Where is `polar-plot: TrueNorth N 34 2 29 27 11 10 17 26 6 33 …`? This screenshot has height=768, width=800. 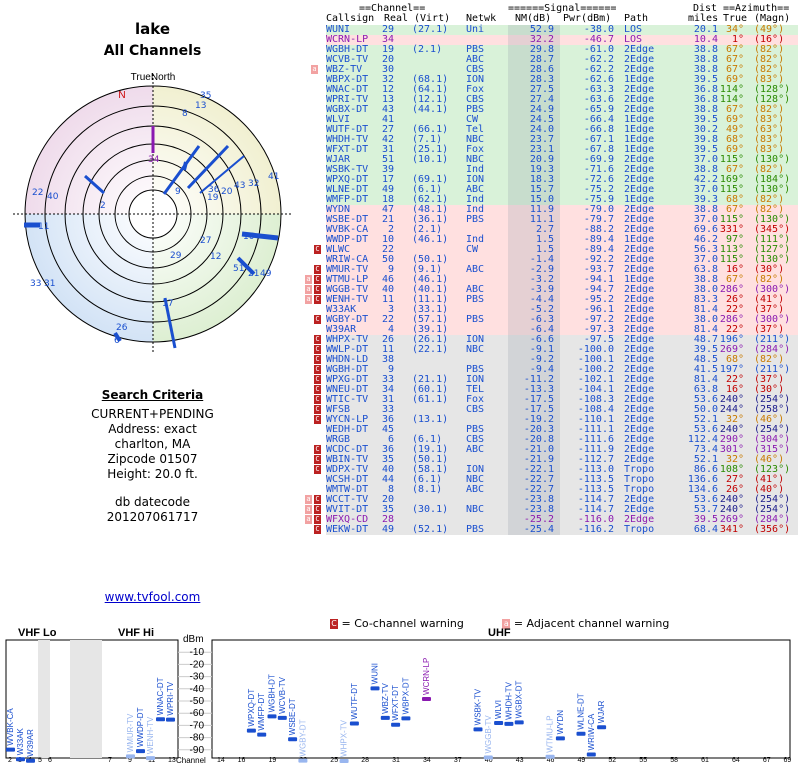
polar-plot: TrueNorth N 34 2 29 27 11 10 17 26 6 33 … is located at coordinates (153, 213).